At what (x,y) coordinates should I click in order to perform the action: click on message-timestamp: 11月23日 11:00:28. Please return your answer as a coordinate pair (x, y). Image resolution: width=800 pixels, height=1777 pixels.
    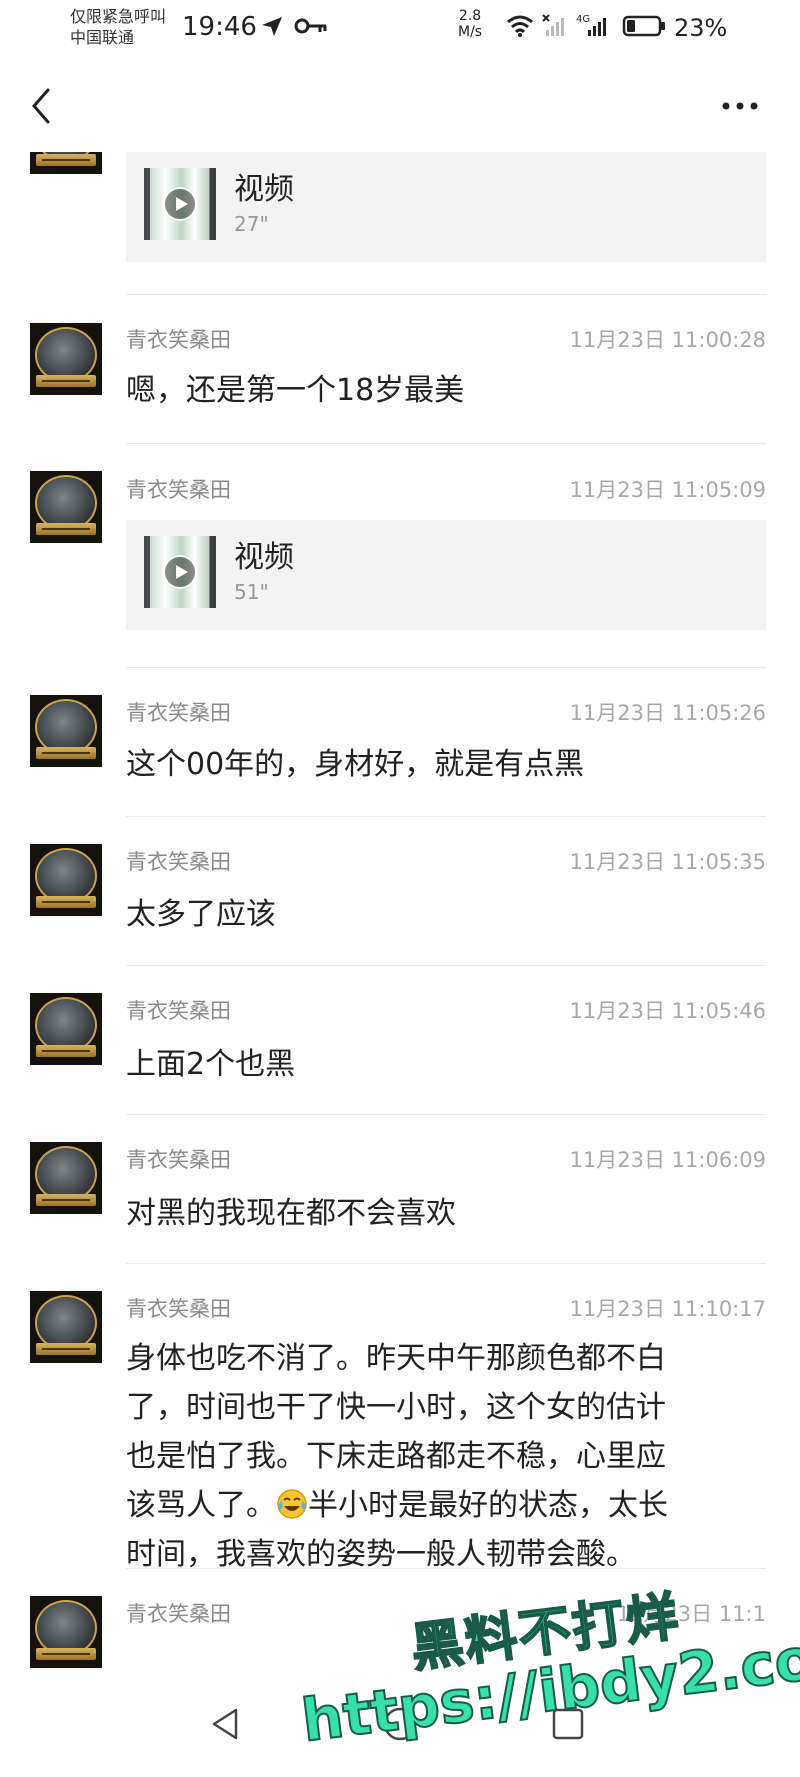
    Looking at the image, I should click on (667, 340).